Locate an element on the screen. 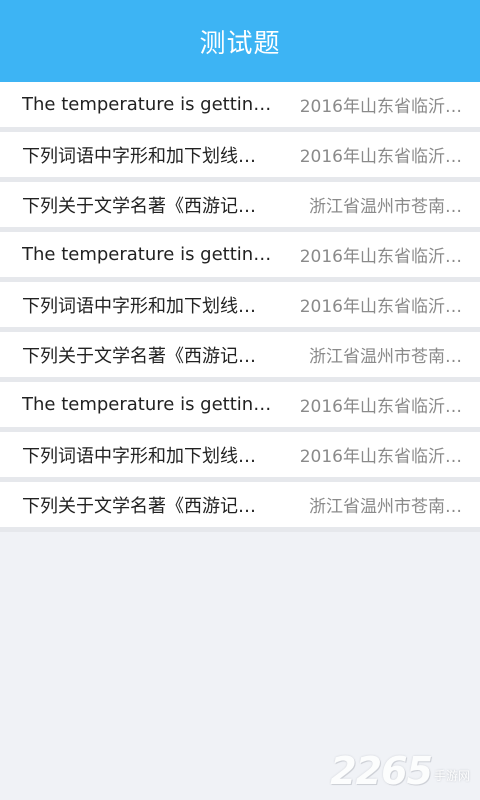  watermark-suffix: 手游网 is located at coordinates (451, 776).